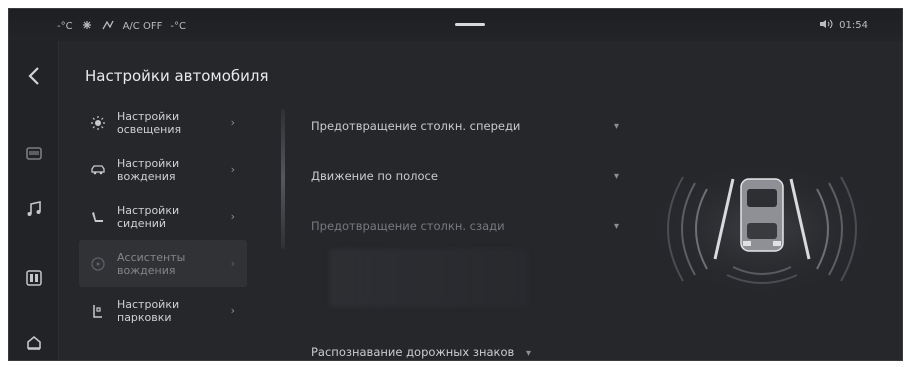 The width and height of the screenshot is (910, 367). I want to click on setting-label: Предотвращение столкн. сзади, so click(408, 226).